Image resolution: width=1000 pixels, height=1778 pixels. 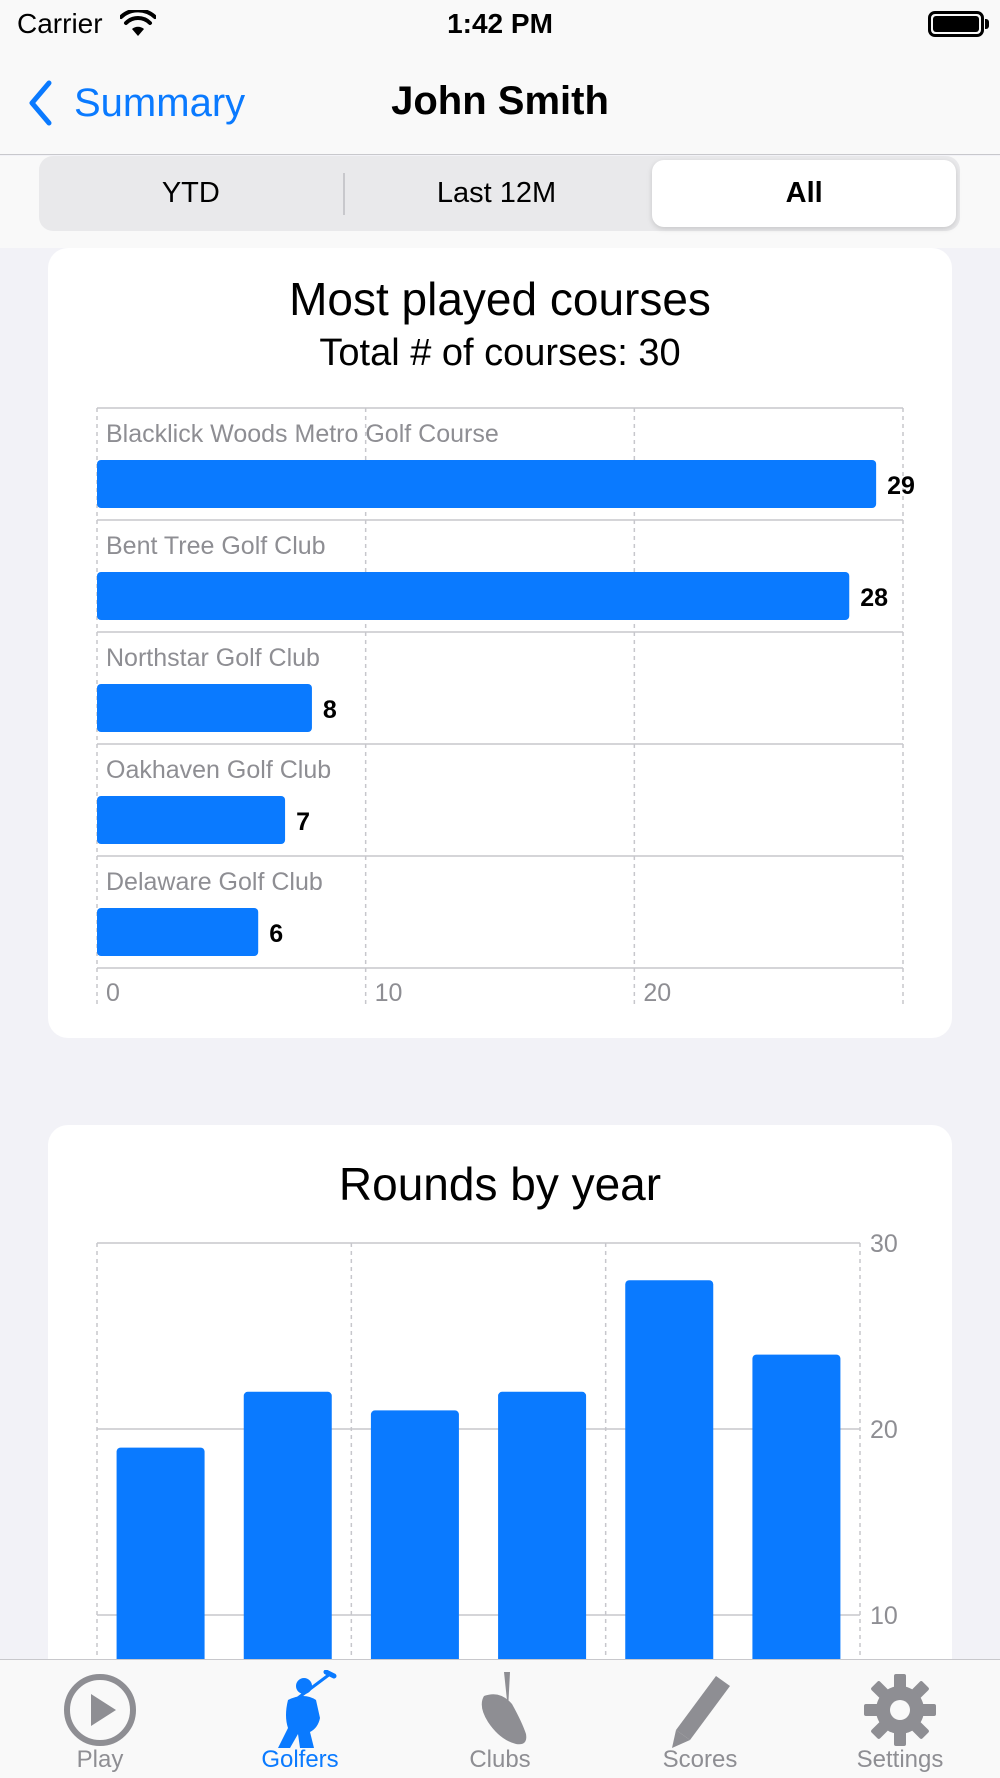 What do you see at coordinates (303, 822) in the screenshot?
I see `bar-value-label: 7` at bounding box center [303, 822].